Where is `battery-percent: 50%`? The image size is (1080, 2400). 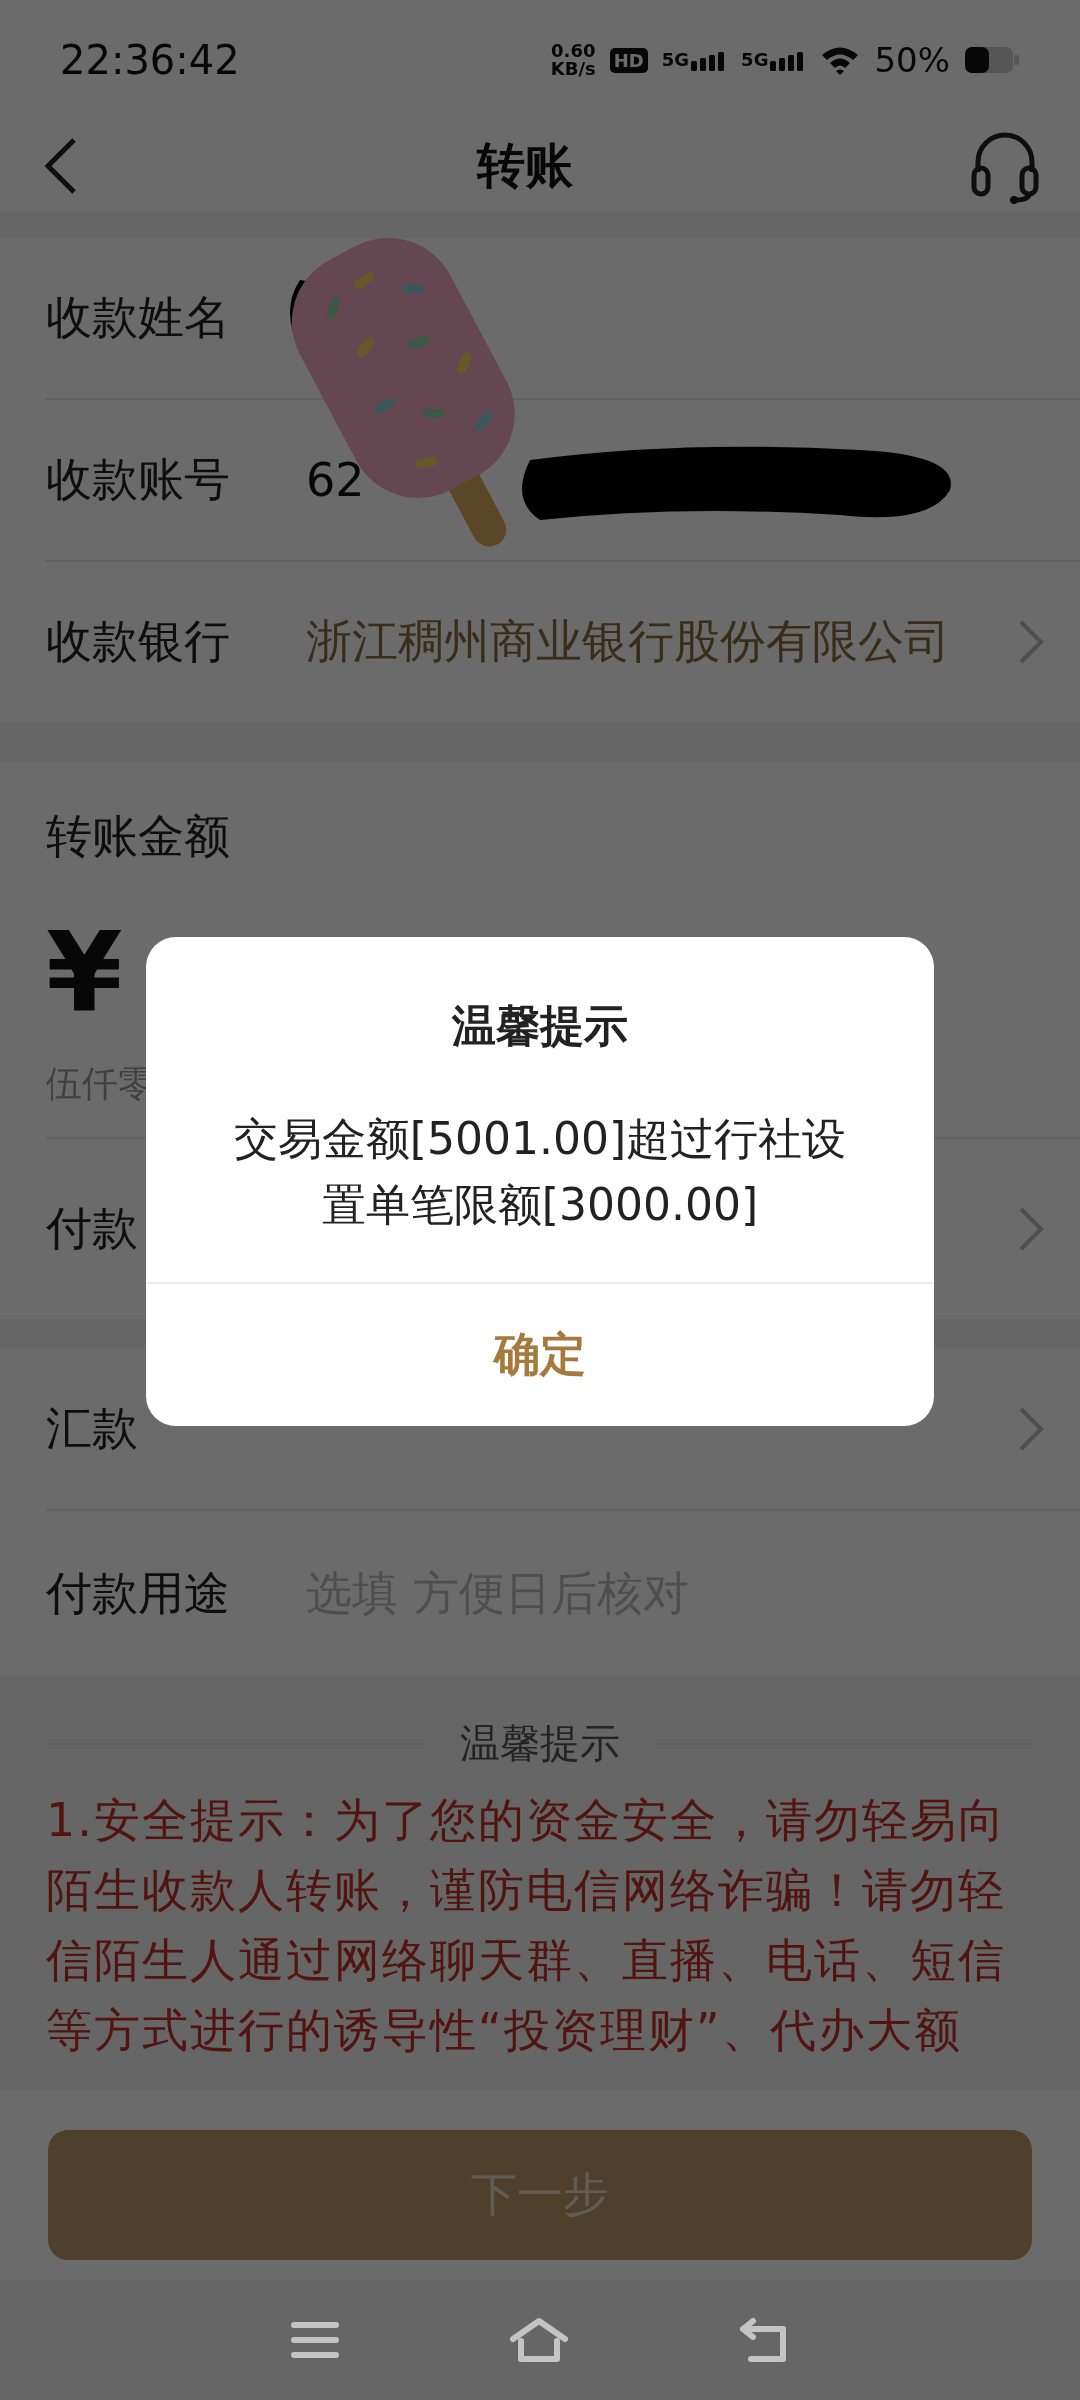
battery-percent: 50% is located at coordinates (912, 60).